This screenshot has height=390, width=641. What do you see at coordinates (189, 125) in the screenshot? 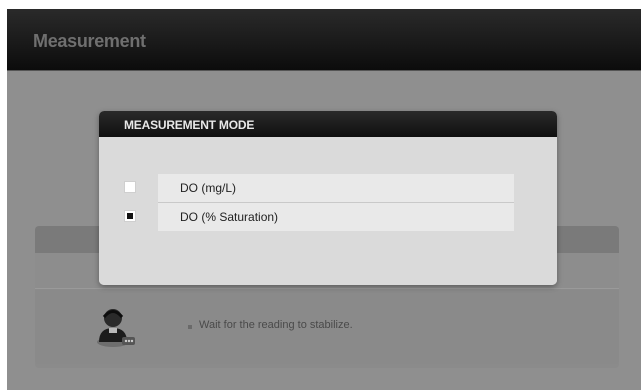
I see `dialog-title: MEASUREMENT MODE` at bounding box center [189, 125].